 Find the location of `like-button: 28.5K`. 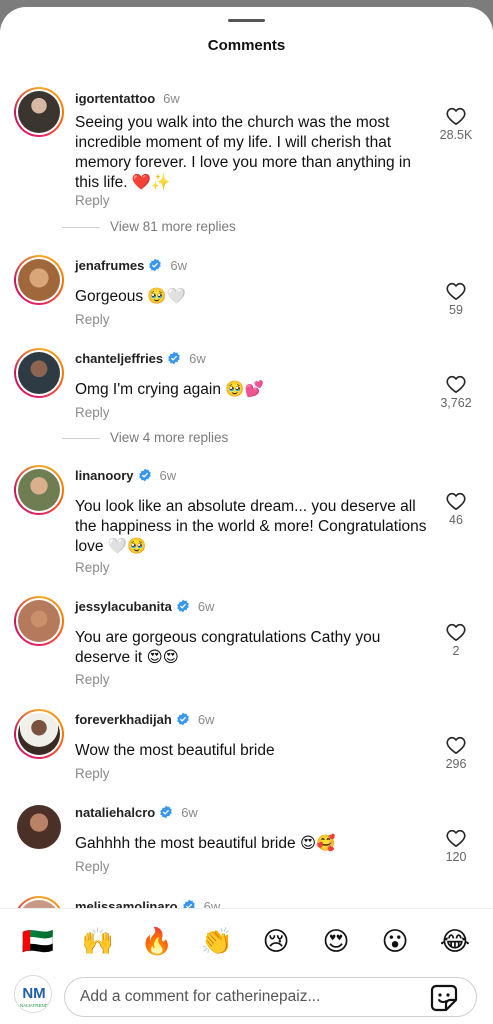

like-button: 28.5K is located at coordinates (456, 124).